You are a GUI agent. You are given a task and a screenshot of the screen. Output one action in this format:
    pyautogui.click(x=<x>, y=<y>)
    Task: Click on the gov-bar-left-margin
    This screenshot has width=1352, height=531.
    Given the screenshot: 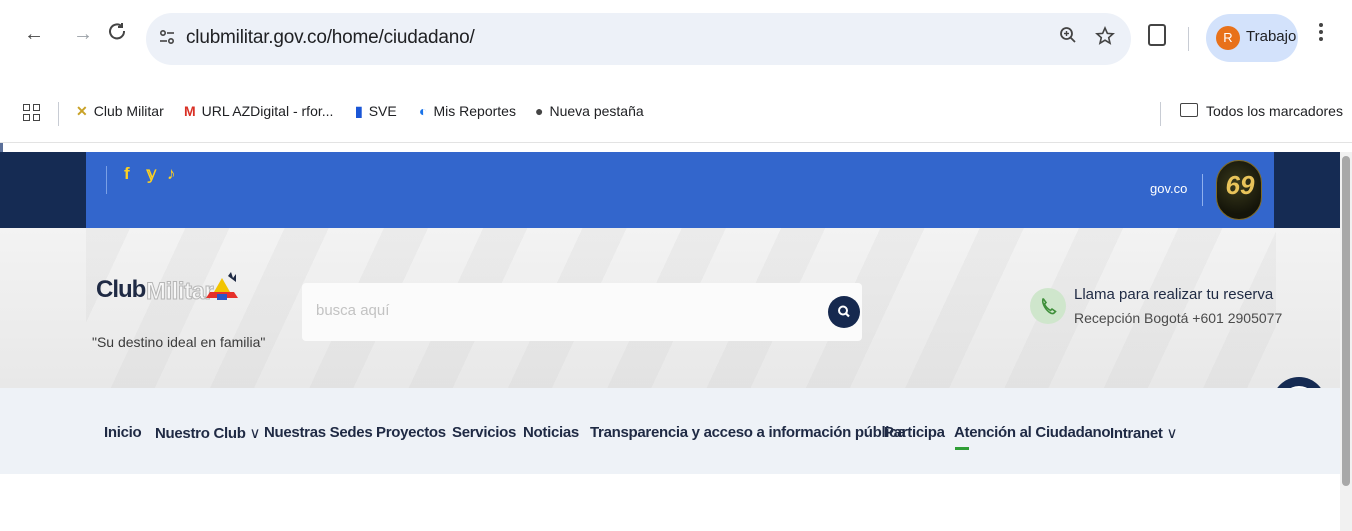 What is the action you would take?
    pyautogui.click(x=43, y=190)
    